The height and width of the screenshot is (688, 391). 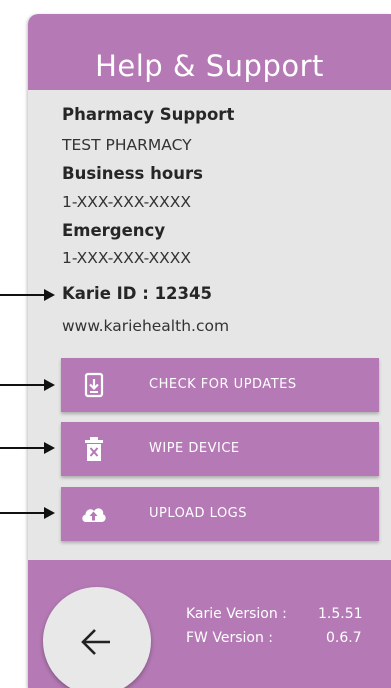 I want to click on karie-id: Karie ID : 12345, so click(x=137, y=293).